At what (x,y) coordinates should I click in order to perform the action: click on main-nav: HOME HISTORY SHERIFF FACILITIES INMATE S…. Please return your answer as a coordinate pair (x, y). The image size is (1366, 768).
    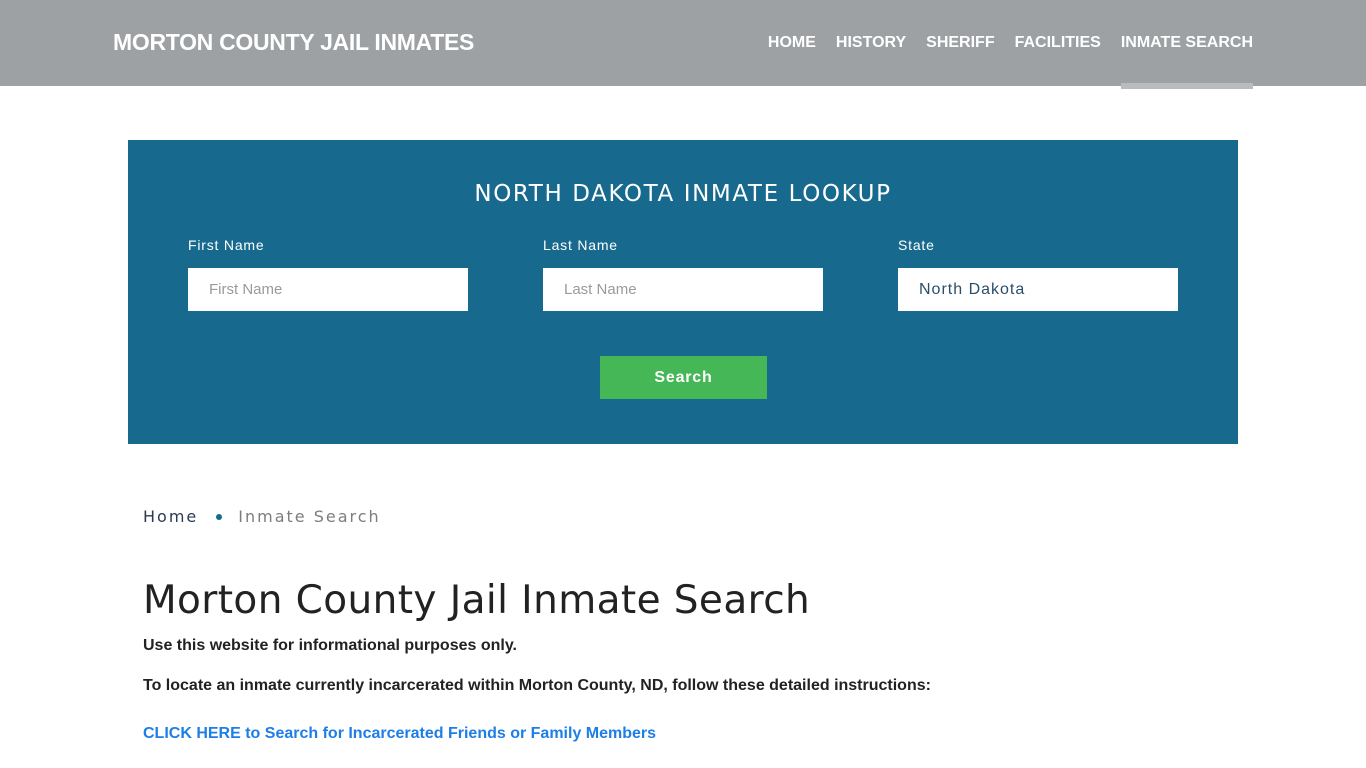
    Looking at the image, I should click on (1006, 44).